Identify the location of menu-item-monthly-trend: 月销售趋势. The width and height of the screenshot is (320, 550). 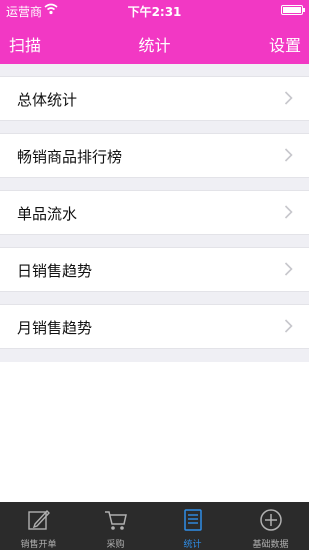
(154, 326).